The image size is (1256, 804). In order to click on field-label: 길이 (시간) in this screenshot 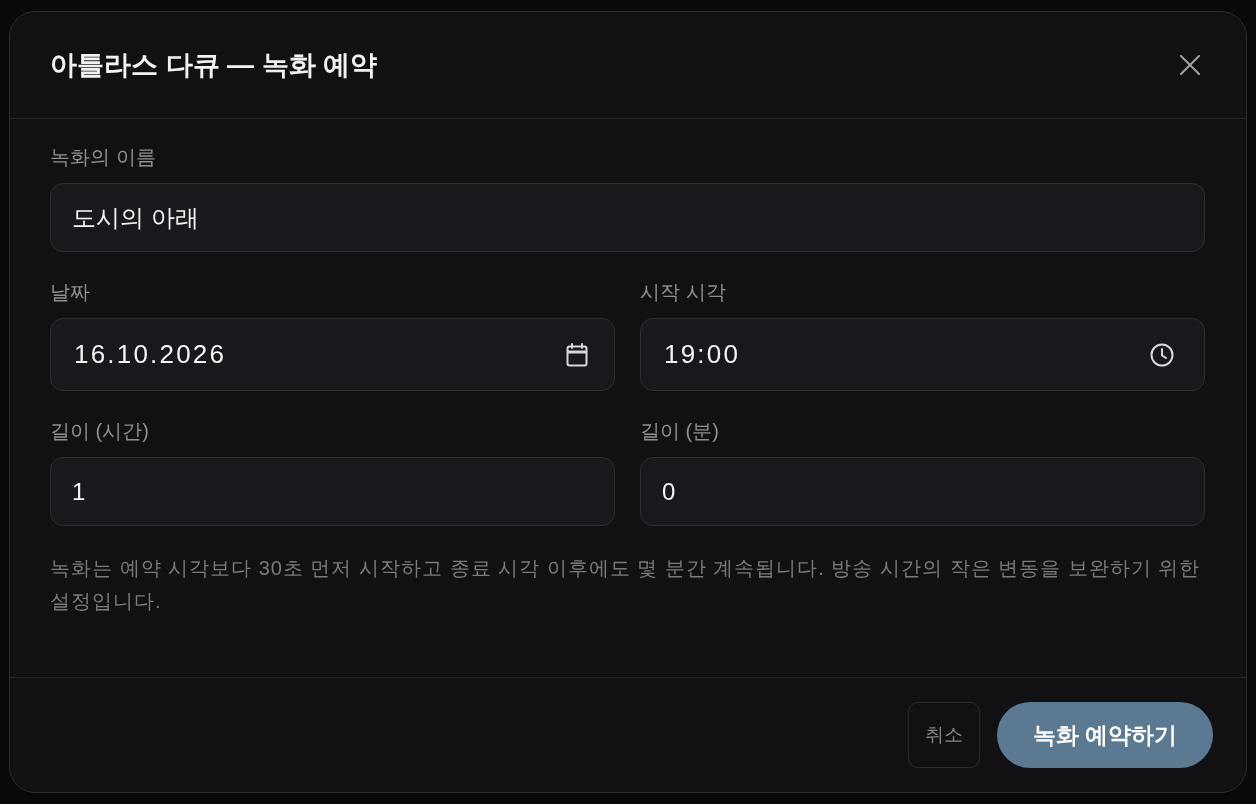, I will do `click(99, 431)`.